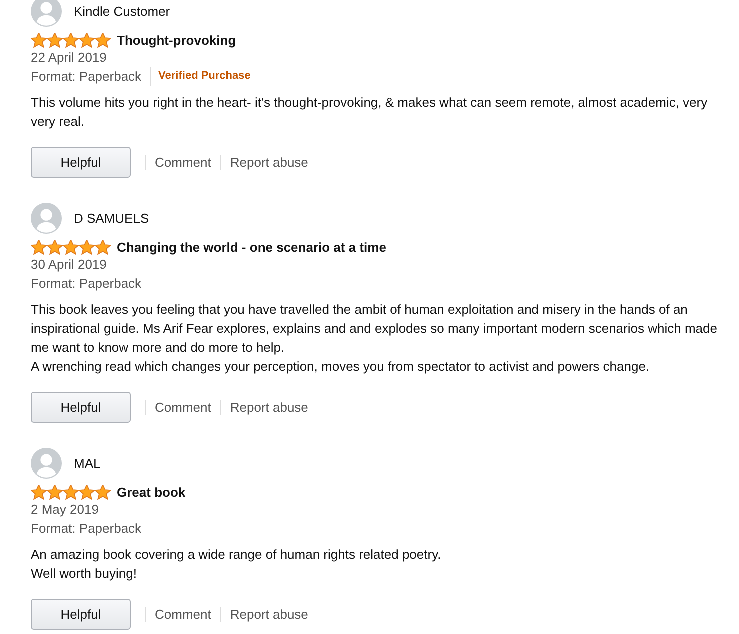 The width and height of the screenshot is (739, 634). I want to click on reviewer-name: MAL, so click(87, 463).